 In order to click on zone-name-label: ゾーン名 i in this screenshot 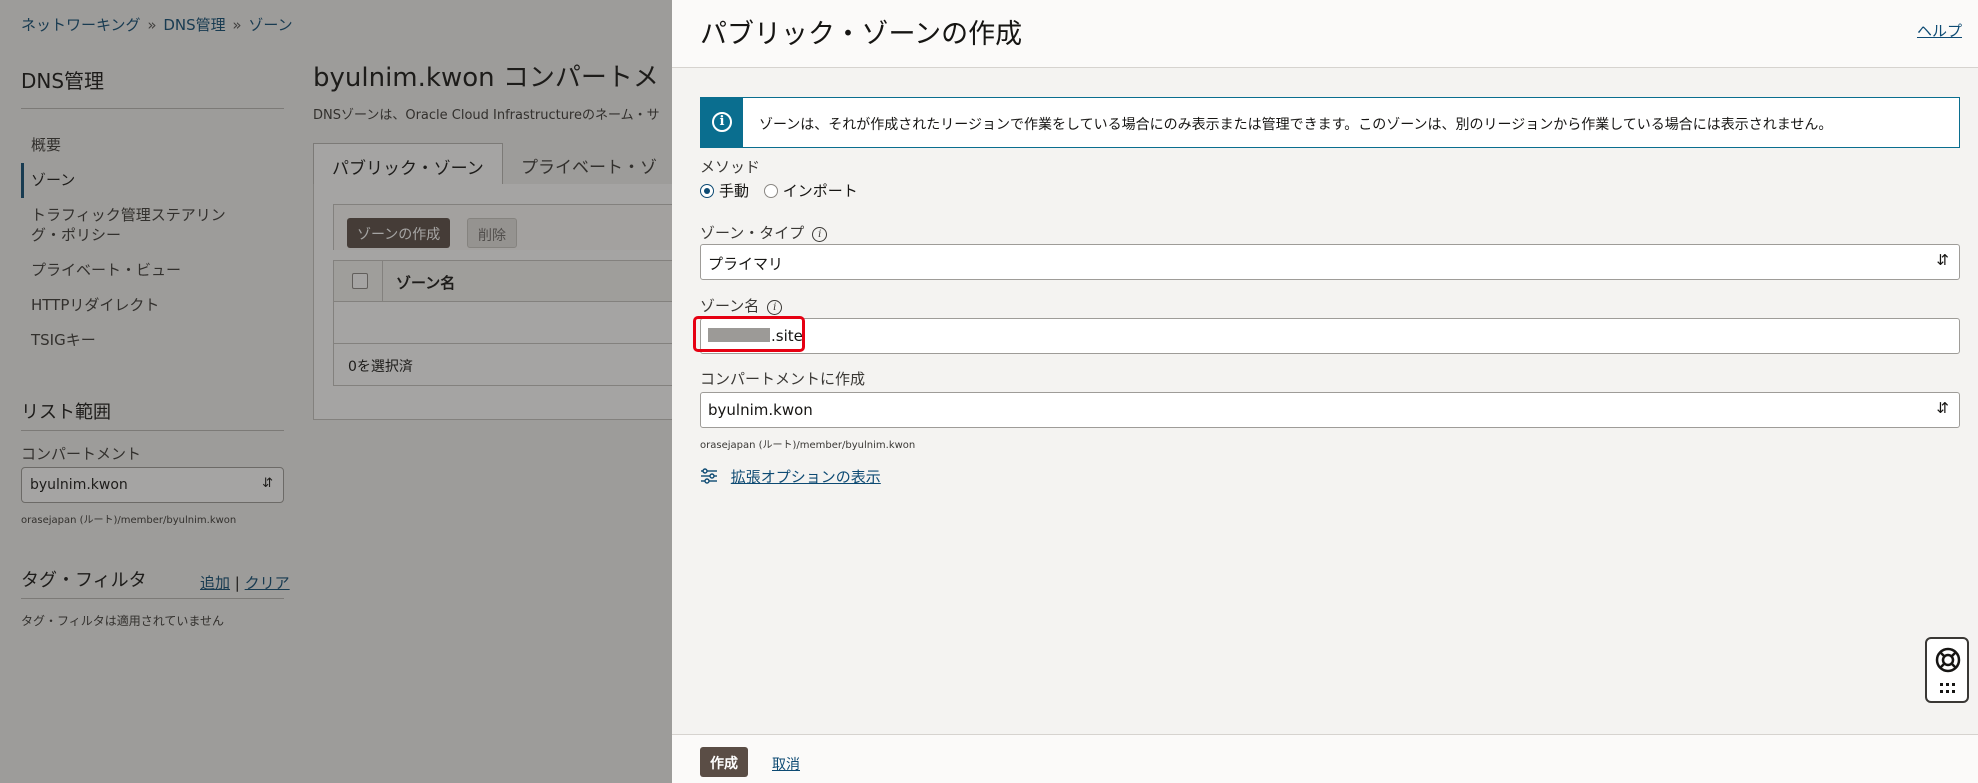, I will do `click(741, 305)`.